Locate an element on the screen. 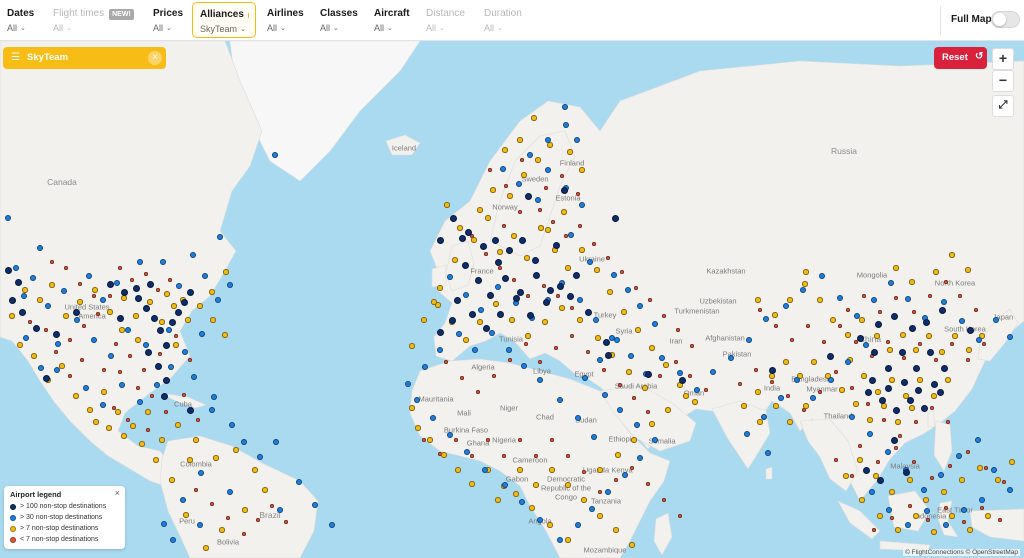  filter-prices: Prices All ⌄ is located at coordinates (168, 20).